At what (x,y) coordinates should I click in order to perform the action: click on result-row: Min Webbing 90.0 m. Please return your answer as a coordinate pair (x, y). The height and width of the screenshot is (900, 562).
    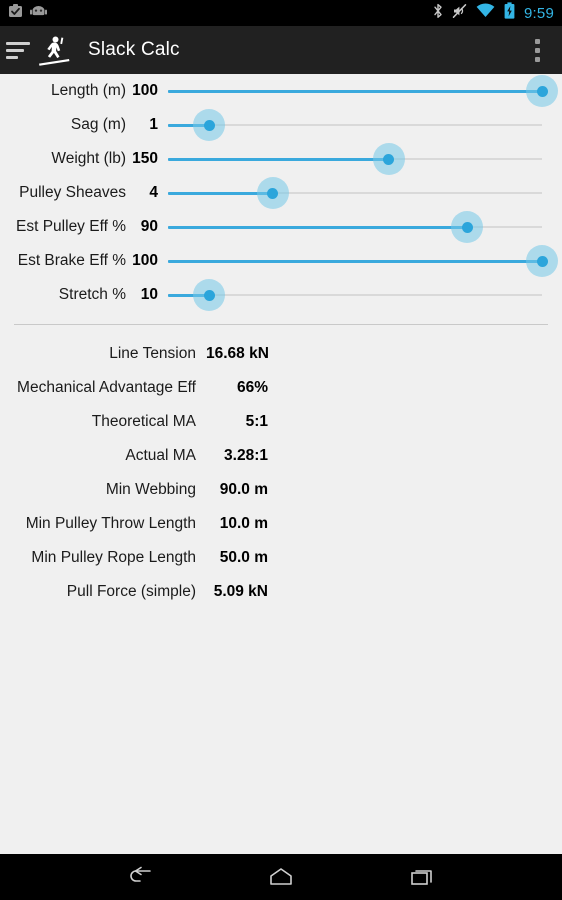
    Looking at the image, I should click on (281, 490).